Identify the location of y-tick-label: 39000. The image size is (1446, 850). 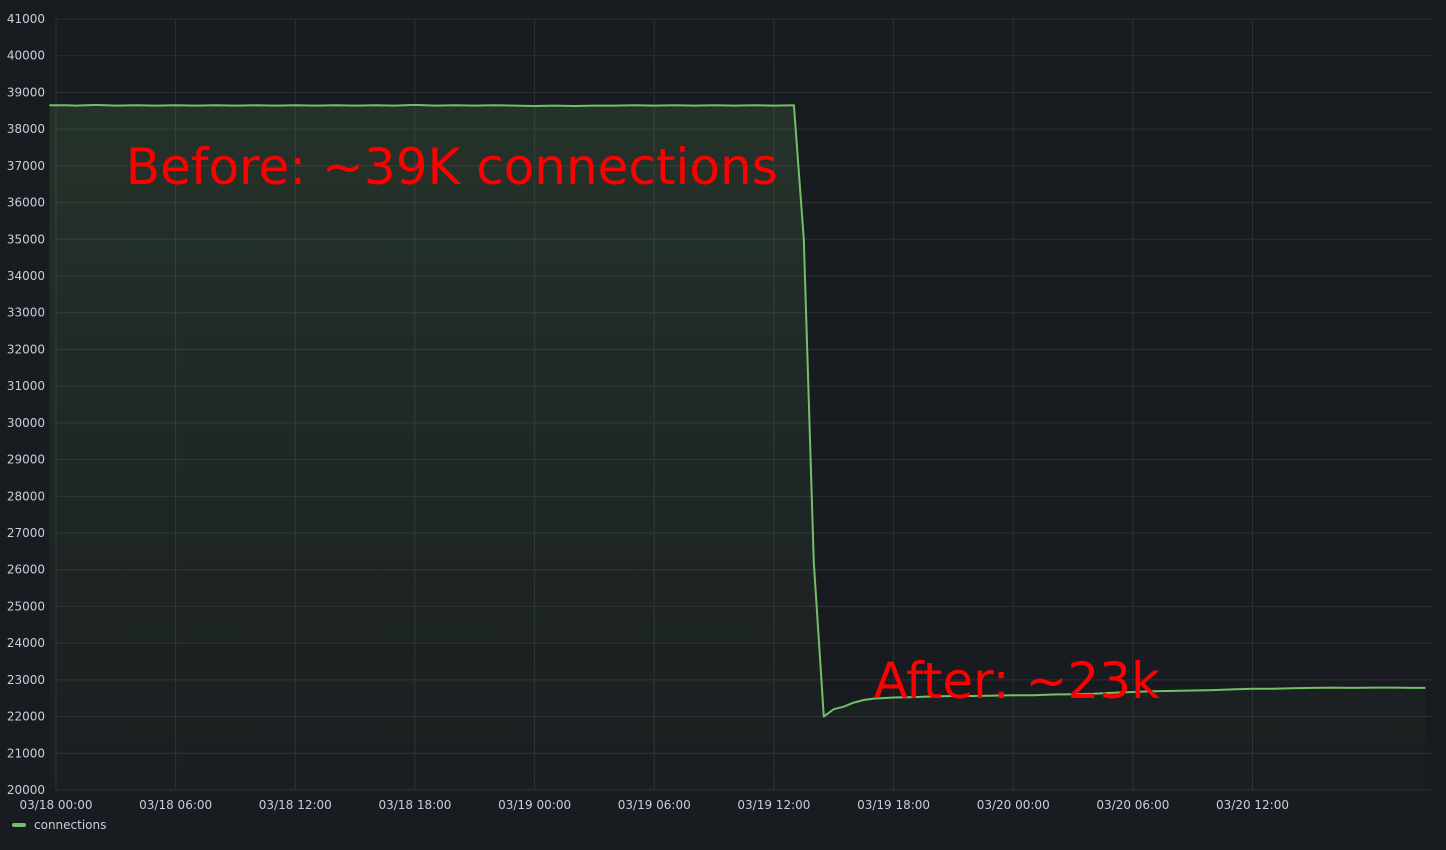
(26, 92).